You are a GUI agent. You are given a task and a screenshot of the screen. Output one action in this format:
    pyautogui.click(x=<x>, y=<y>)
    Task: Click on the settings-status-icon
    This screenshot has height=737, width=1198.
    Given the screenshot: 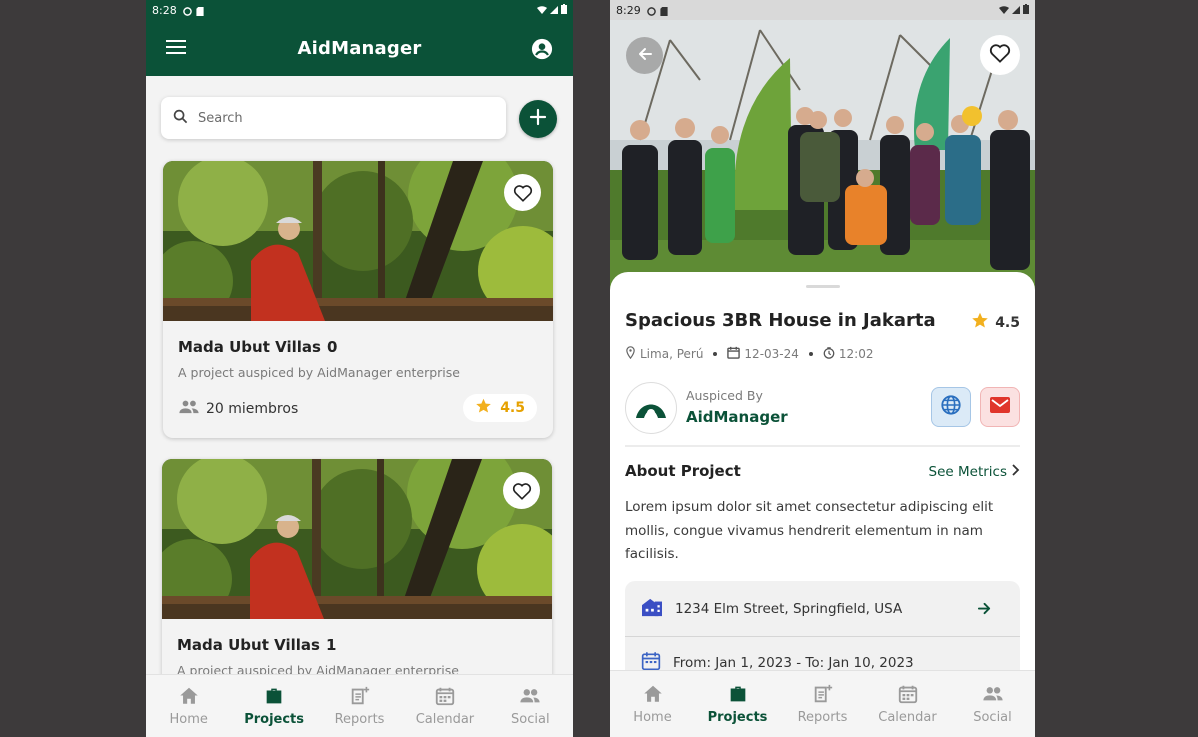 What is the action you would take?
    pyautogui.click(x=187, y=11)
    